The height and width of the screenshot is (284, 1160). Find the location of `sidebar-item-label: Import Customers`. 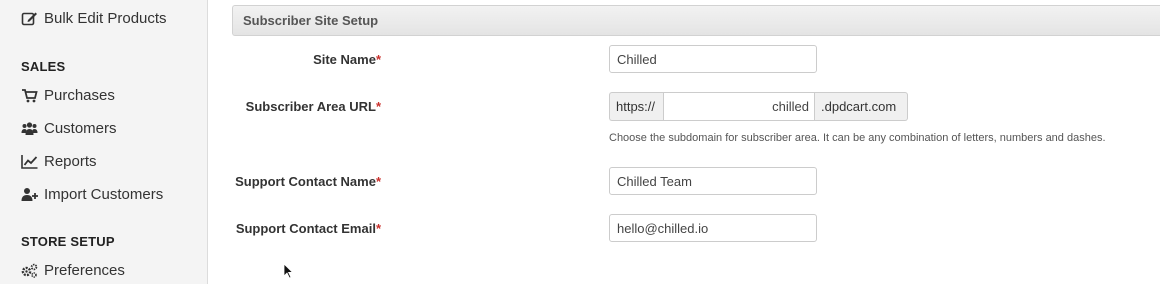

sidebar-item-label: Import Customers is located at coordinates (104, 194).